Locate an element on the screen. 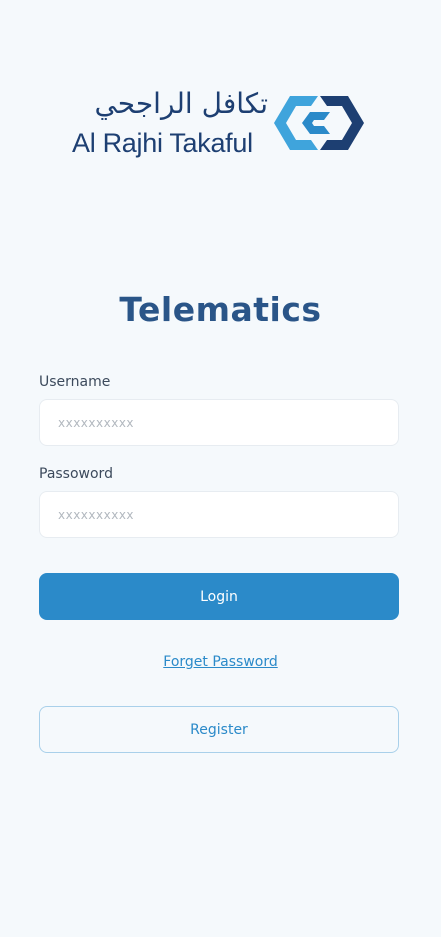 This screenshot has width=441, height=937. password-label: Passoword is located at coordinates (76, 474).